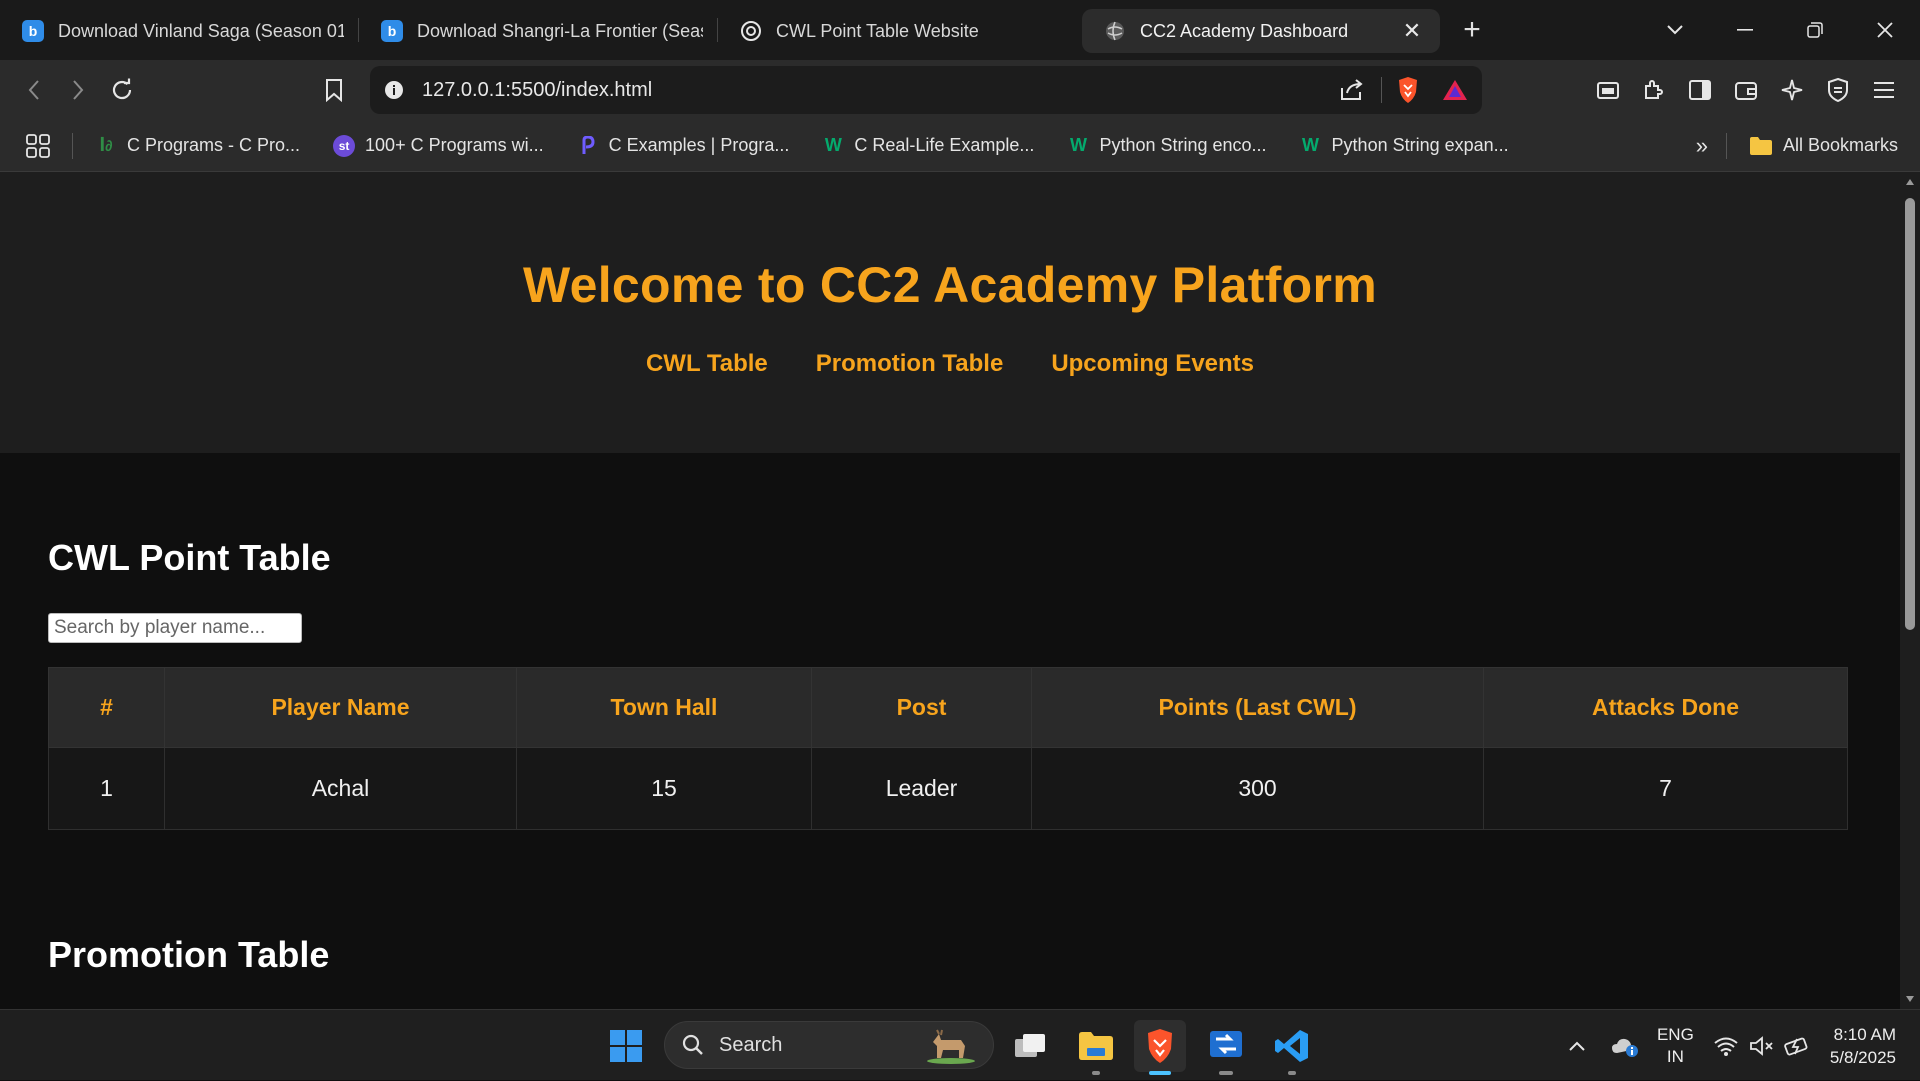 This screenshot has width=1920, height=1081. Describe the element at coordinates (1455, 90) in the screenshot. I see `brave-rewards-icon` at that location.